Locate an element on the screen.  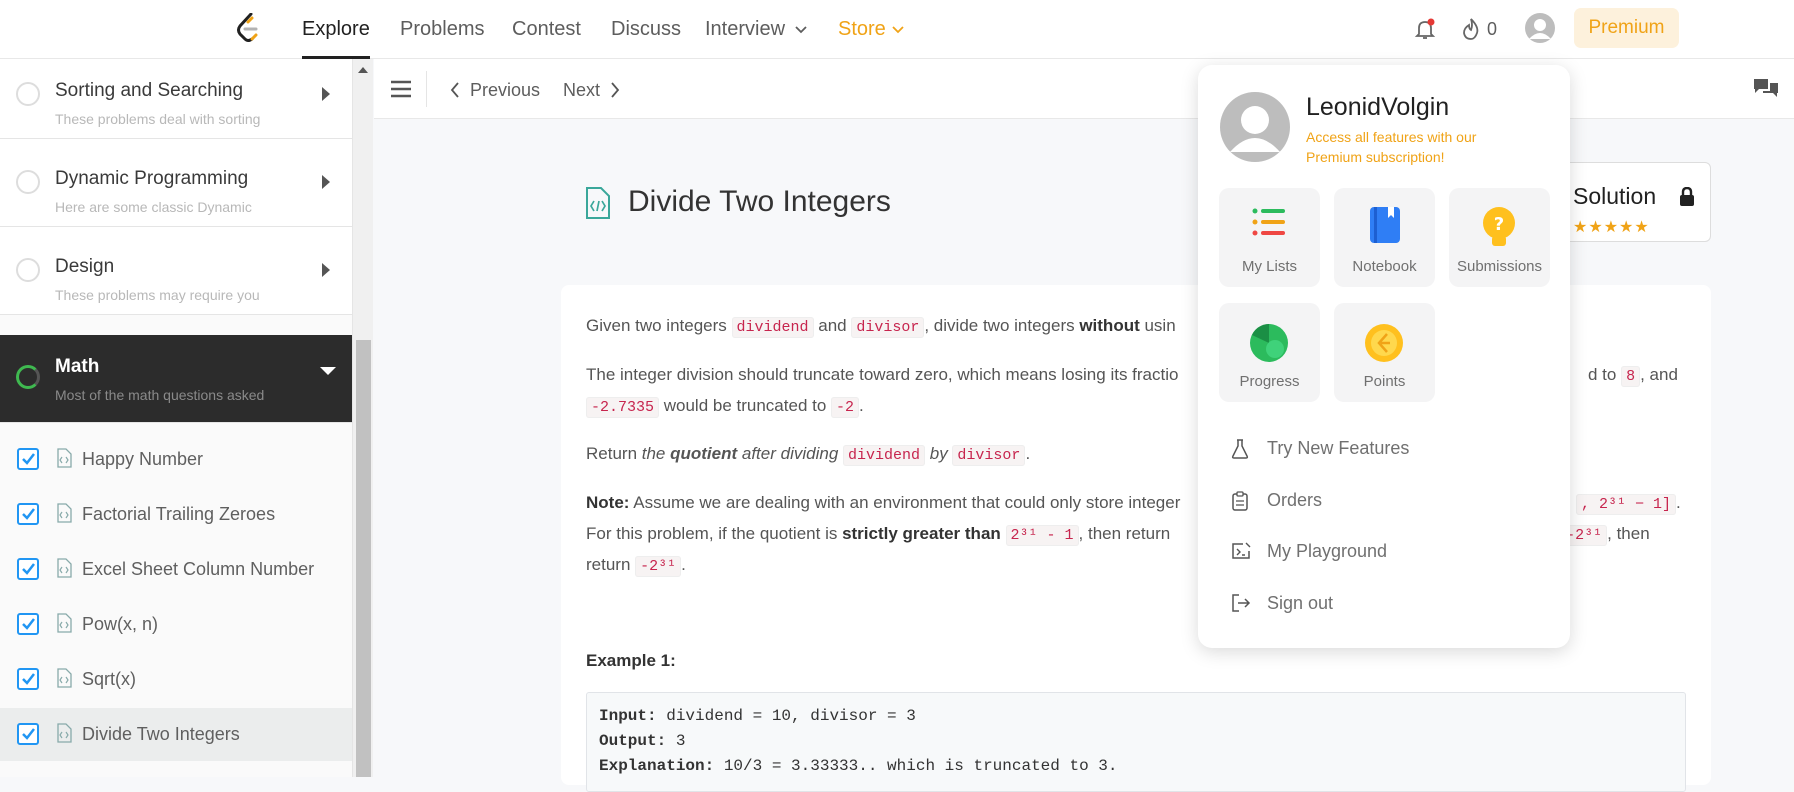
clipboard-icon is located at coordinates (1240, 501).